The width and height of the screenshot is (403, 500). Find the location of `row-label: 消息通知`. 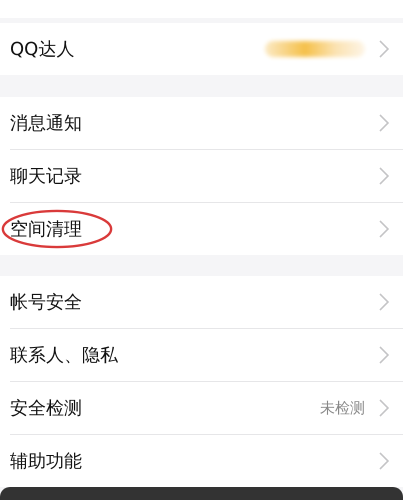

row-label: 消息通知 is located at coordinates (46, 123).